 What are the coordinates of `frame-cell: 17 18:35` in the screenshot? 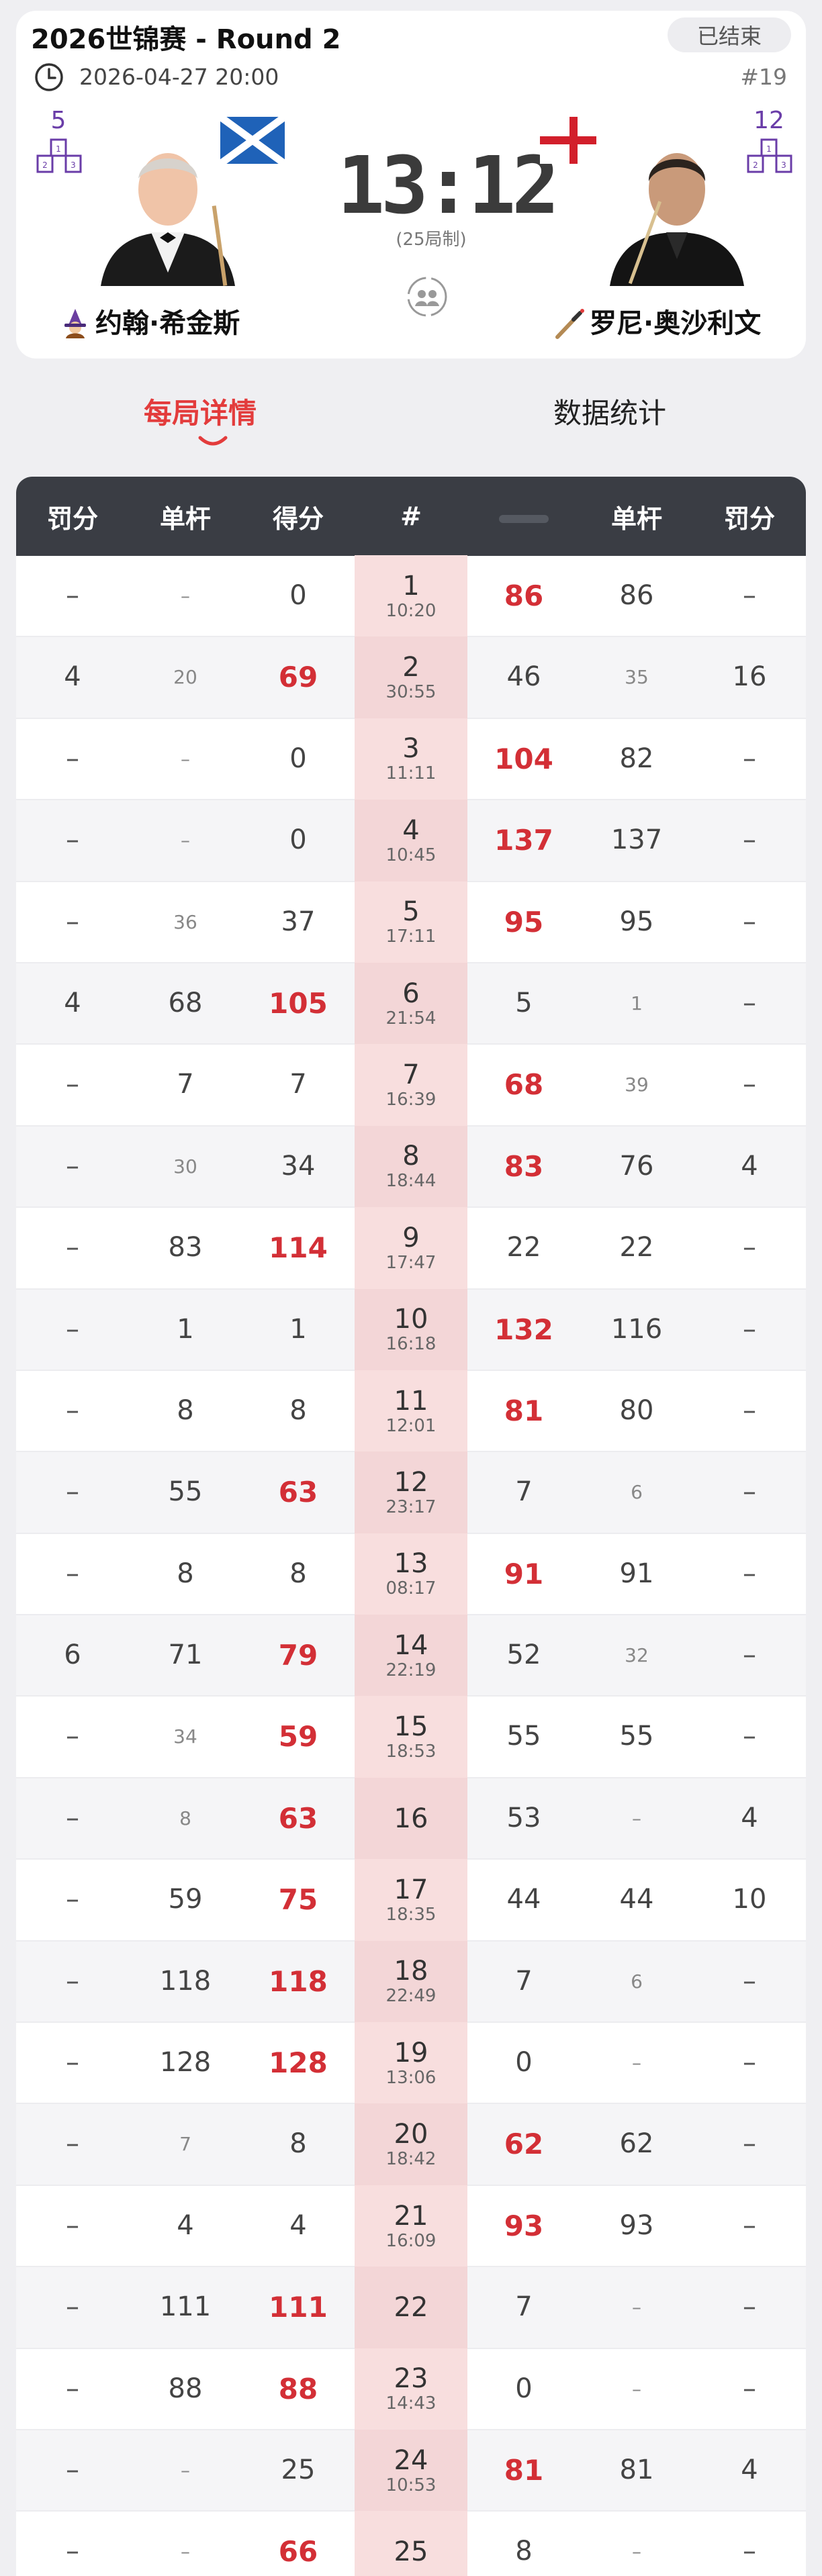 It's located at (411, 1900).